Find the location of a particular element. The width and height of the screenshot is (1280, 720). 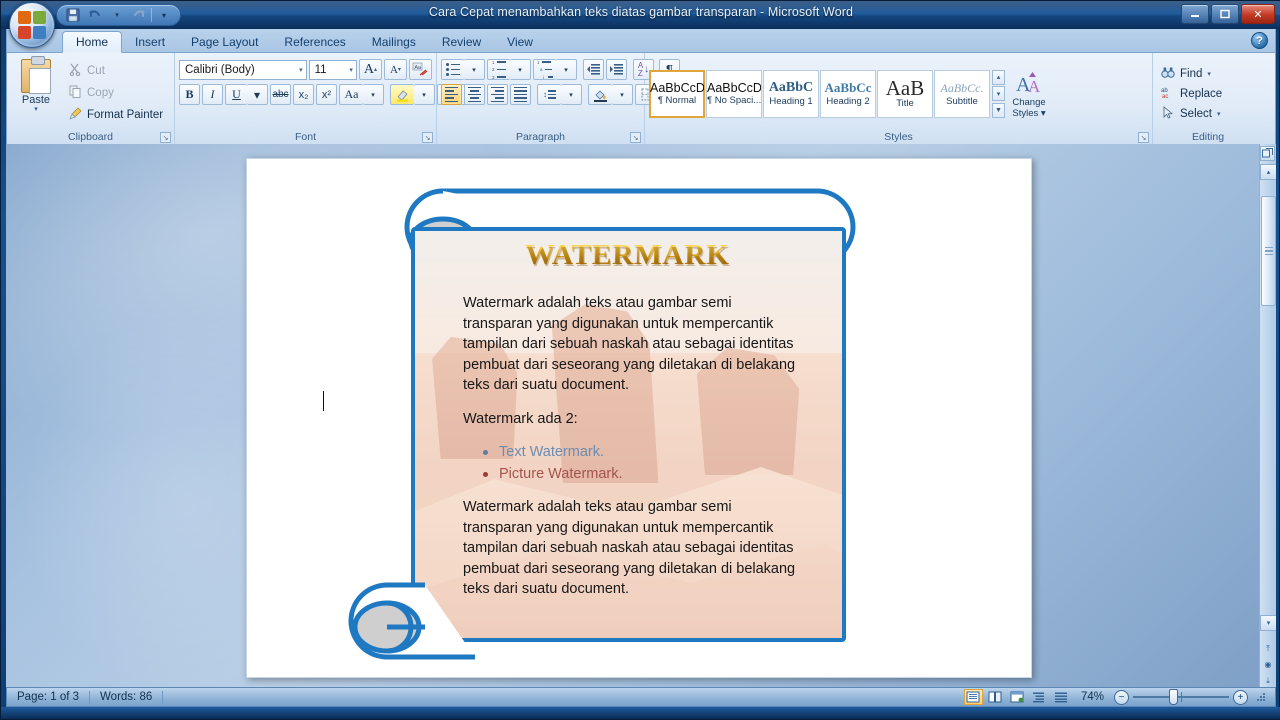

line-spacing-button: ↕ is located at coordinates (549, 94).